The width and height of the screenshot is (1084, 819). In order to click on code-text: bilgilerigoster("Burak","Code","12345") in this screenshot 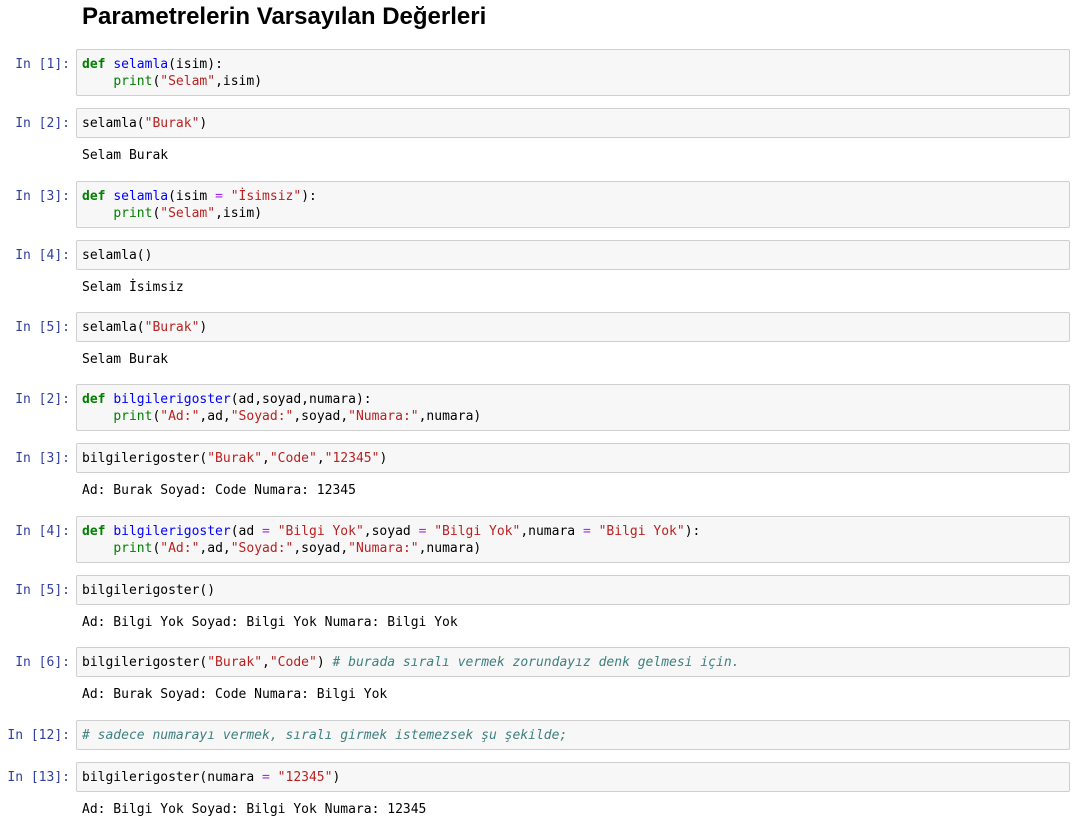, I will do `click(573, 455)`.